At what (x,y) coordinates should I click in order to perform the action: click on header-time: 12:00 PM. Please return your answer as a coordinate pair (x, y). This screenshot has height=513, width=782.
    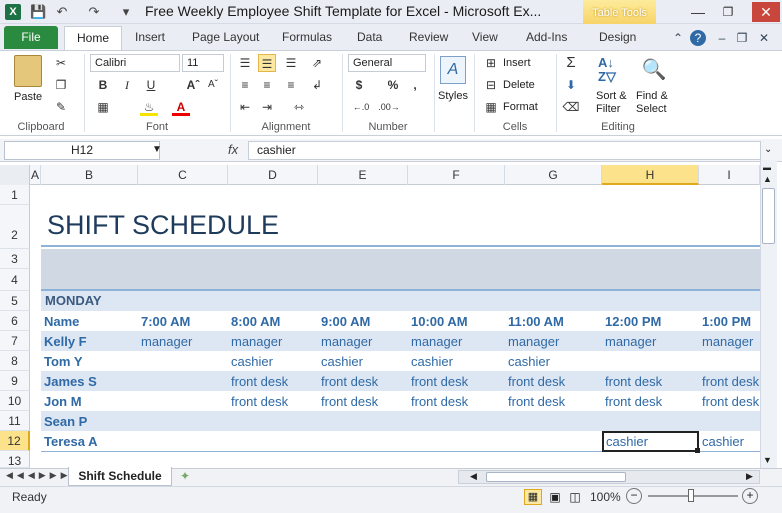
    Looking at the image, I should click on (633, 321).